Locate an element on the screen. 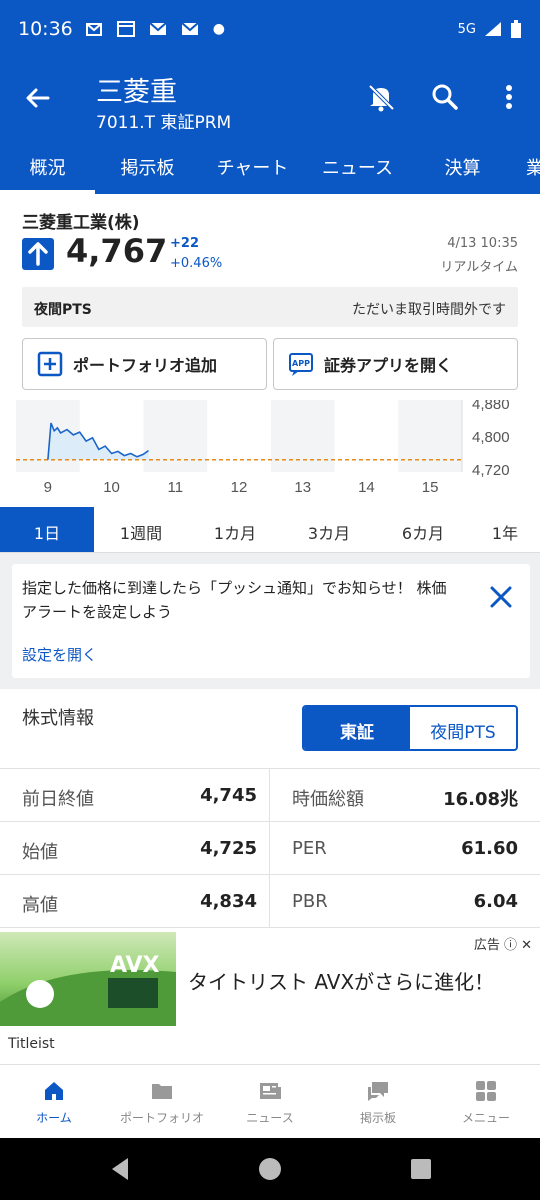 The width and height of the screenshot is (540, 1200). ad-image: AVX is located at coordinates (88, 979).